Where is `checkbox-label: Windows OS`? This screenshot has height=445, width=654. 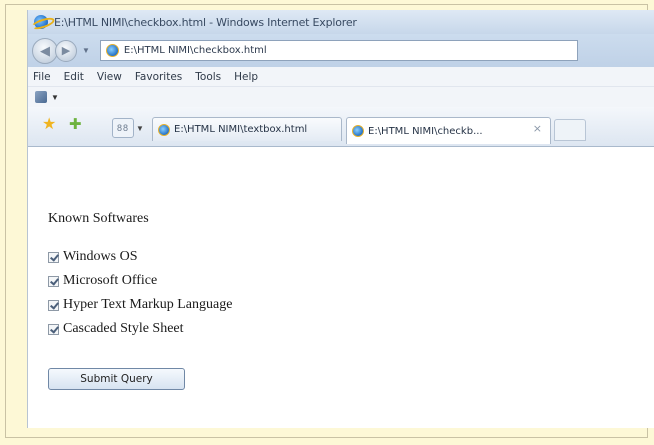 checkbox-label: Windows OS is located at coordinates (100, 256).